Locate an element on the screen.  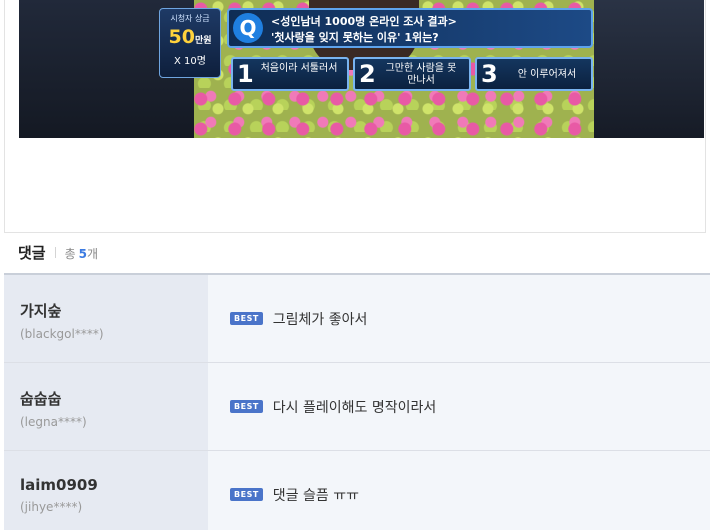
answer-text: 안 이루어져서 is located at coordinates (547, 74).